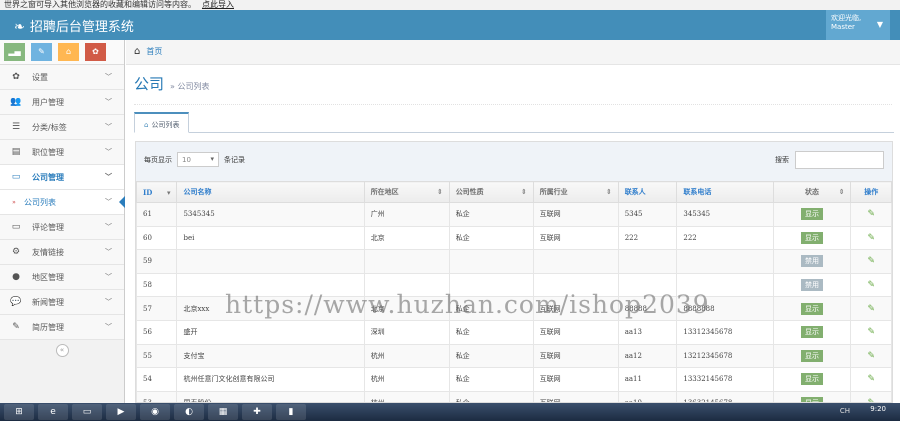 The height and width of the screenshot is (421, 900). What do you see at coordinates (270, 356) in the screenshot?
I see `cell: 支付宝` at bounding box center [270, 356].